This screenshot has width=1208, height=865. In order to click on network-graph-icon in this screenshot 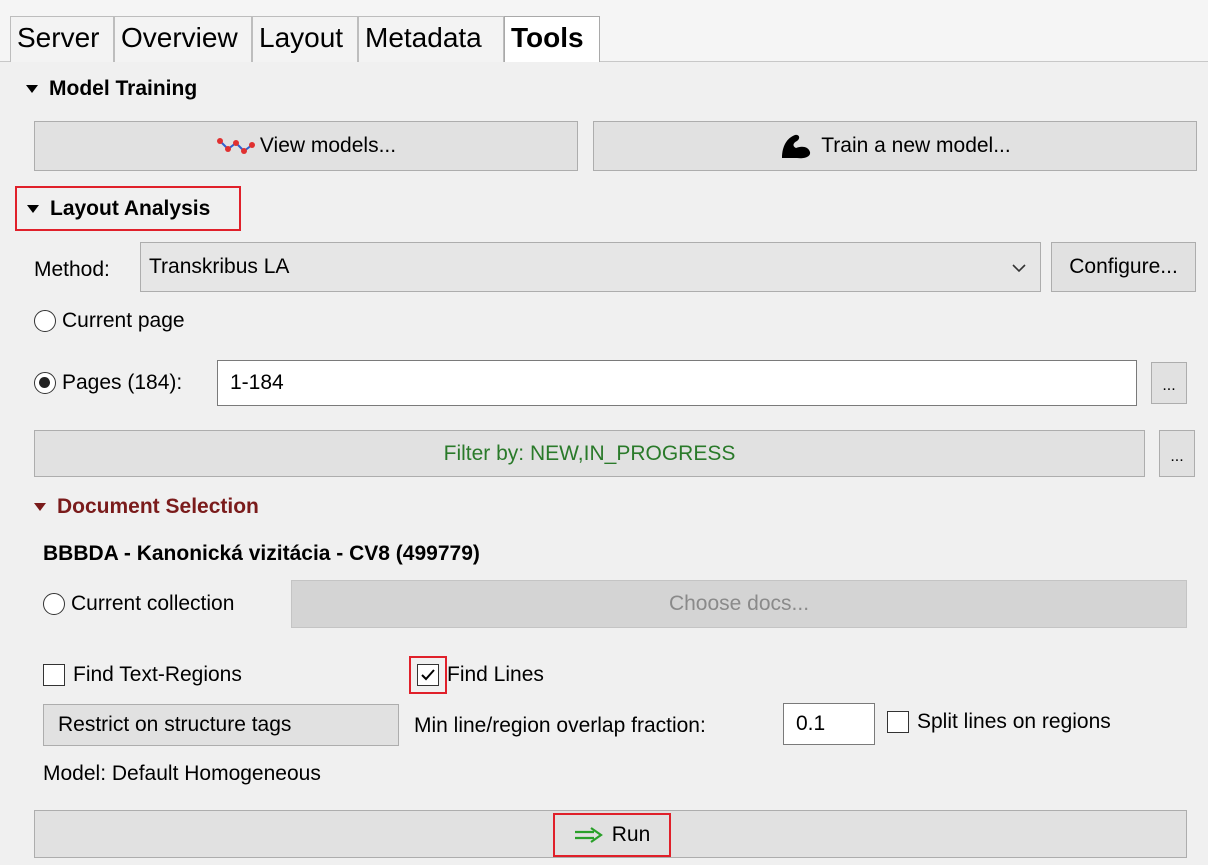, I will do `click(235, 146)`.